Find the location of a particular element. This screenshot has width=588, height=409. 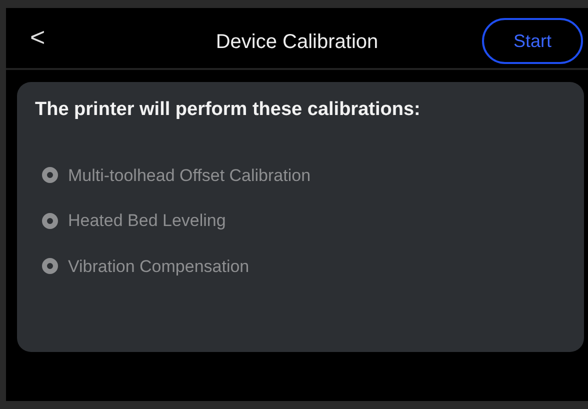

screen-title: Device Calibration is located at coordinates (297, 42).